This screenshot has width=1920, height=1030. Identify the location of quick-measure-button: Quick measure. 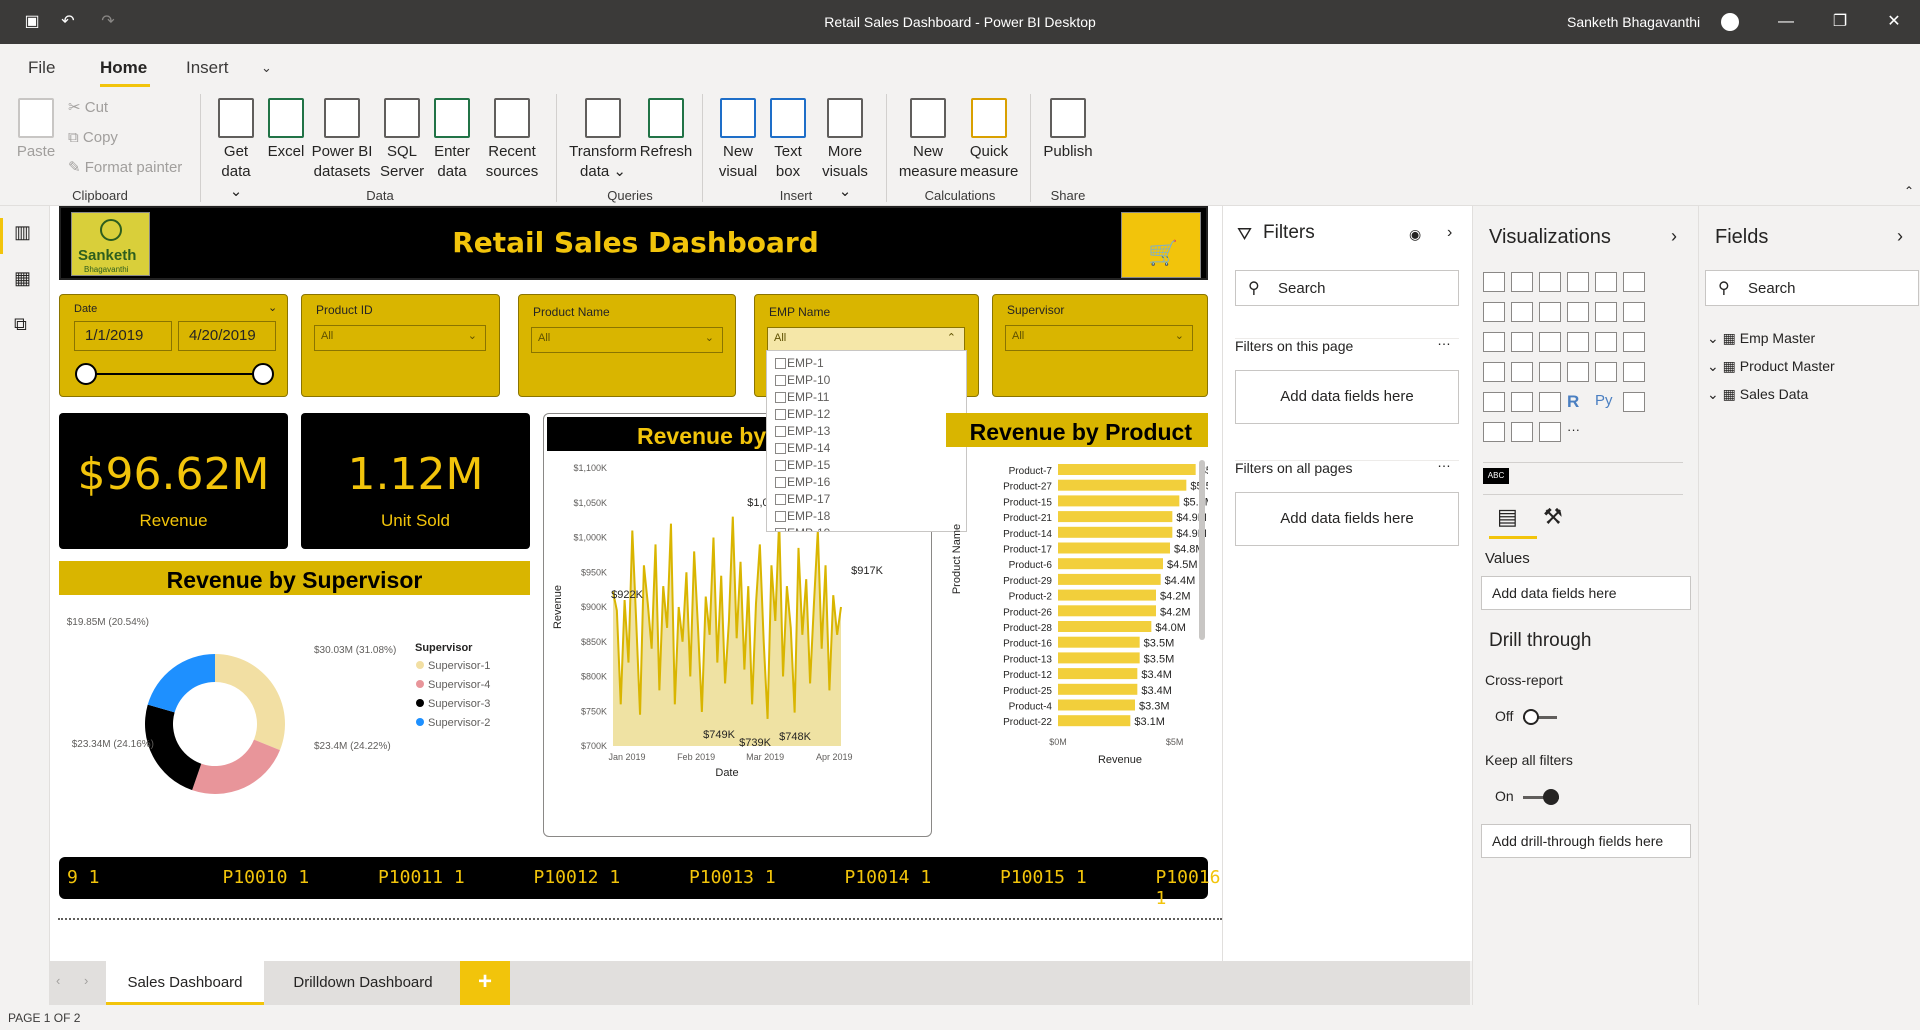
(989, 140).